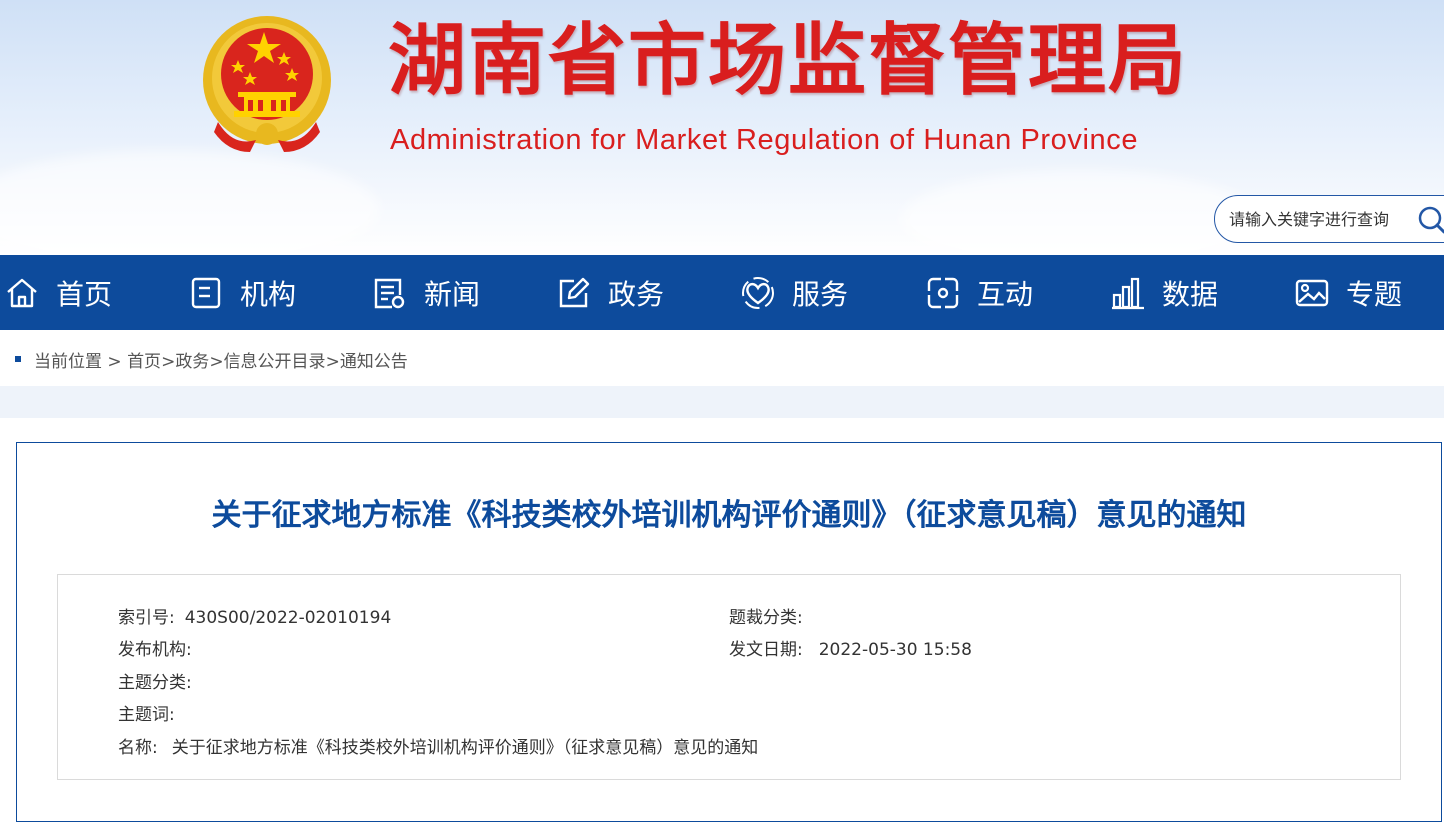 This screenshot has width=1444, height=822. I want to click on edit-icon, so click(574, 292).